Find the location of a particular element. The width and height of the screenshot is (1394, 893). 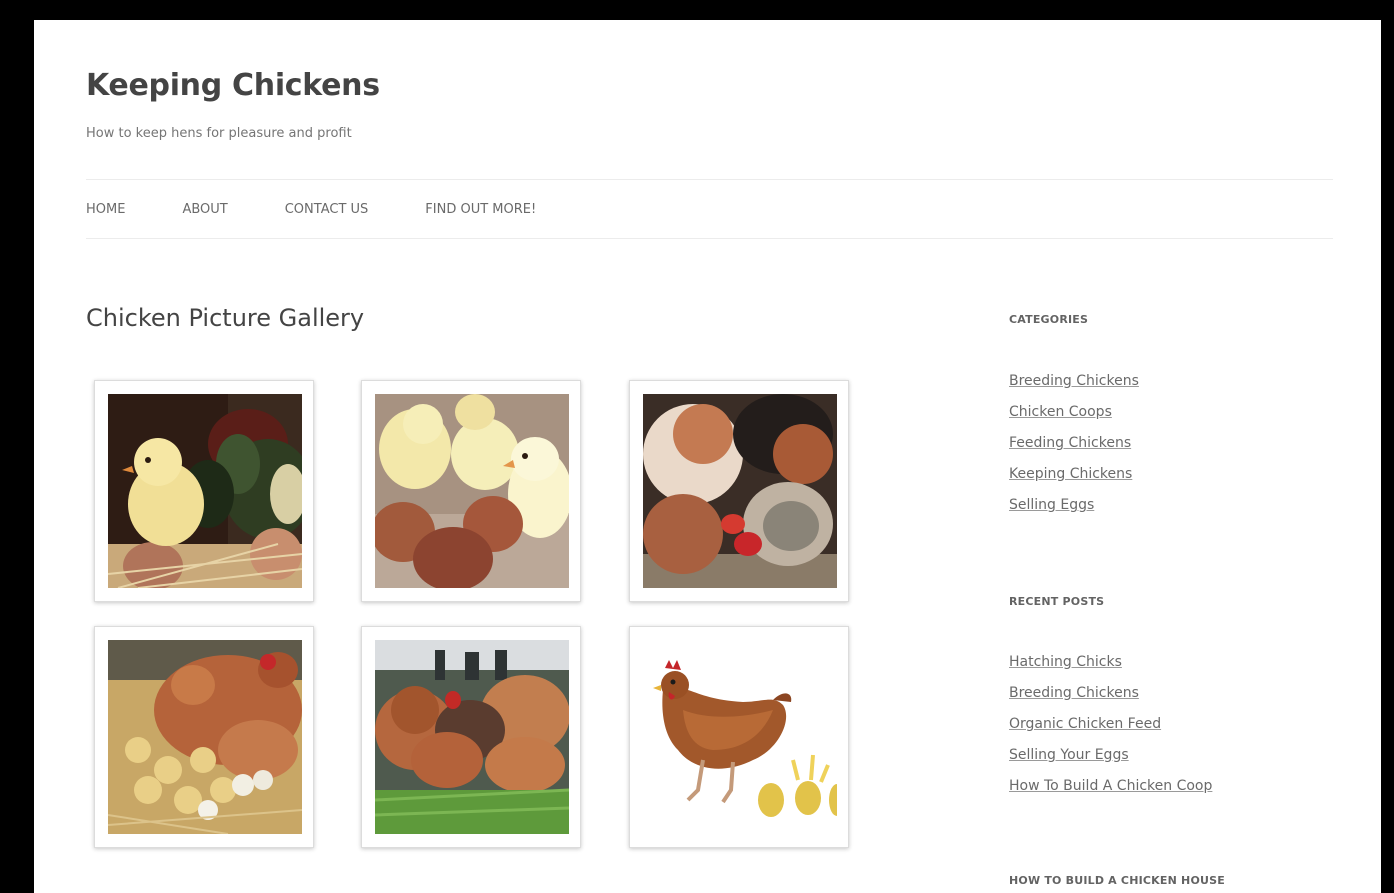

list-item: Hatching Chicks is located at coordinates (1110, 666).